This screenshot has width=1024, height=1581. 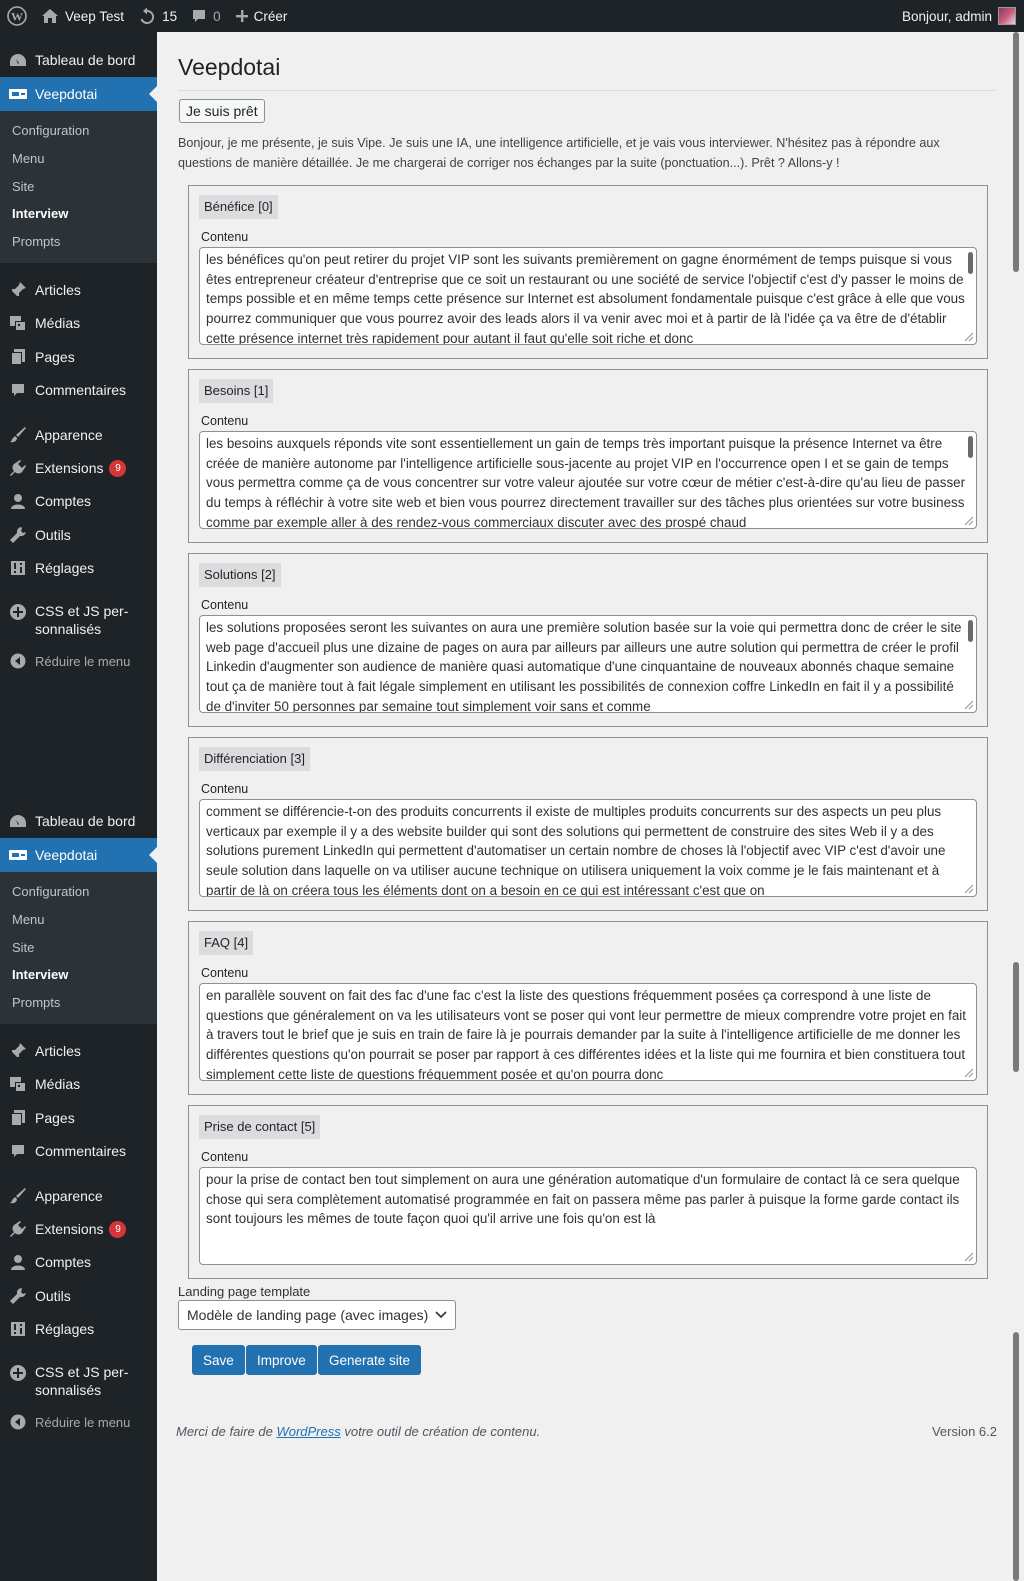 I want to click on ready-button: Je suis prêt, so click(x=222, y=111).